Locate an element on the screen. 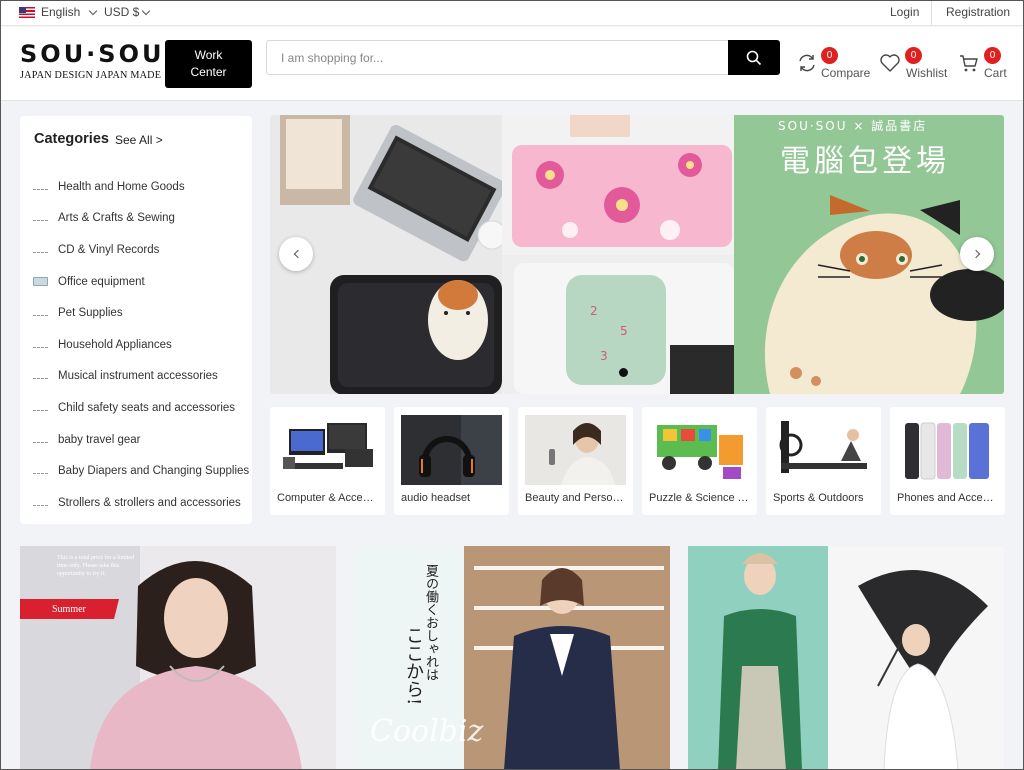 Image resolution: width=1024 pixels, height=770 pixels. outdoor-promo-image is located at coordinates (846, 658).